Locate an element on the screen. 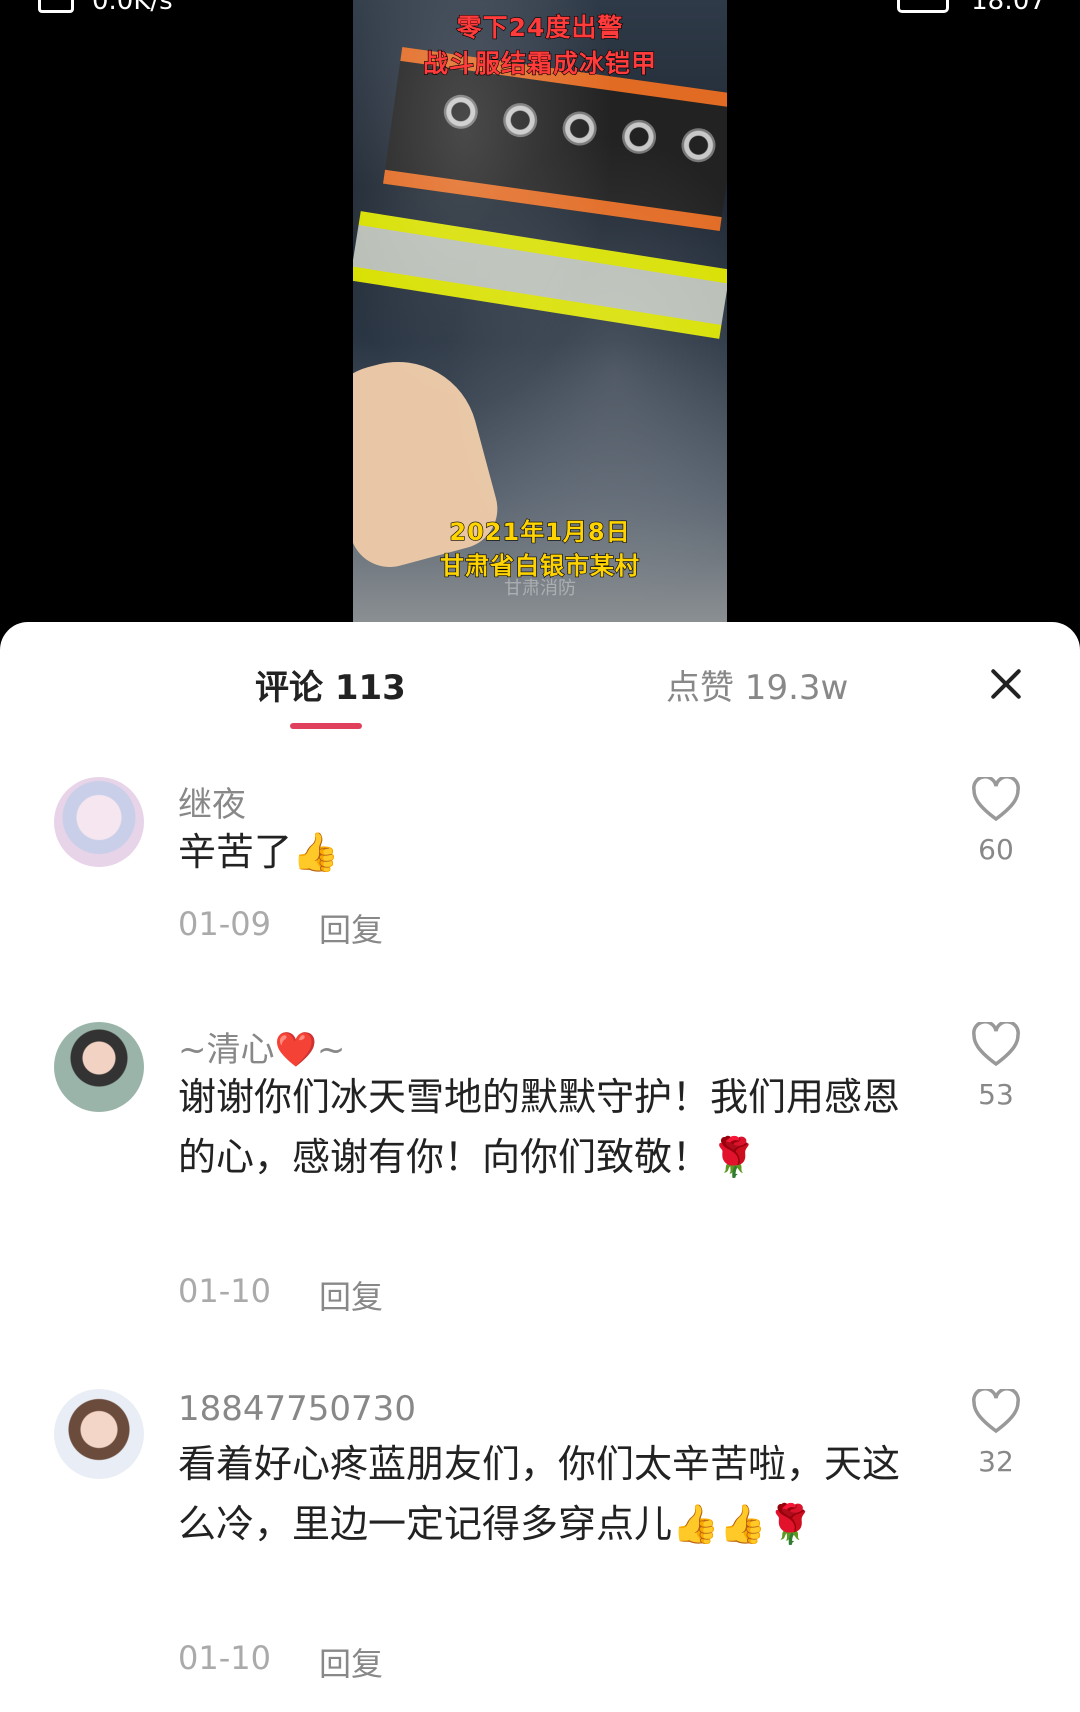  comment-meta: 01-09 回复 is located at coordinates (280, 928).